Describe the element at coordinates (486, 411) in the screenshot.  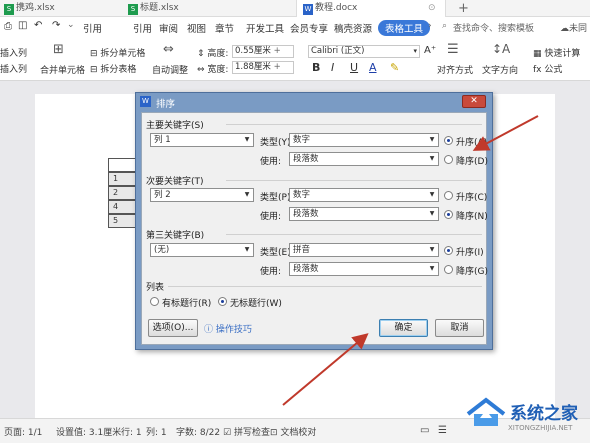
I see `house-logo-icon` at that location.